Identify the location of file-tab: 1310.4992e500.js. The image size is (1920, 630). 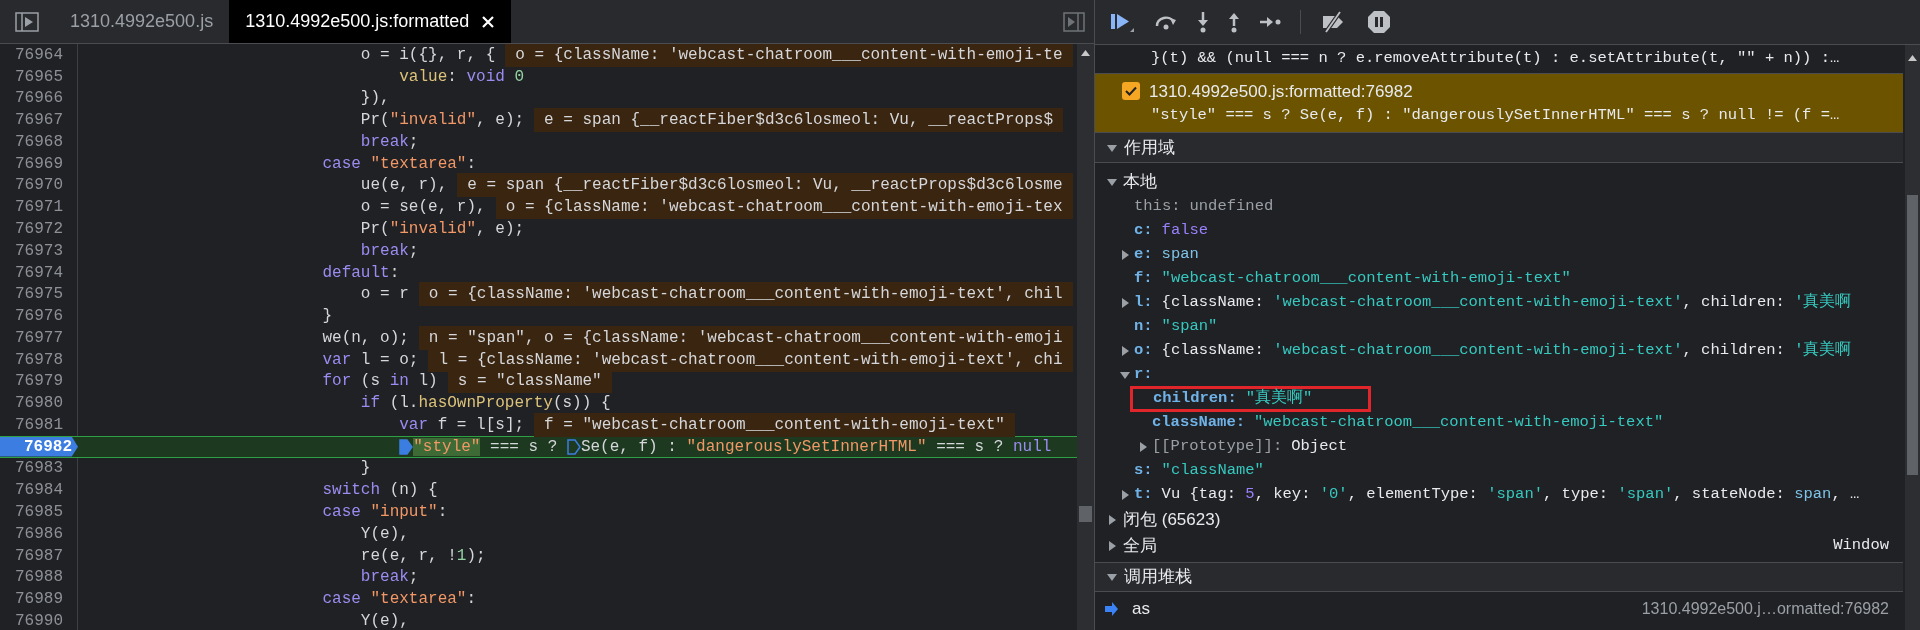
(142, 21).